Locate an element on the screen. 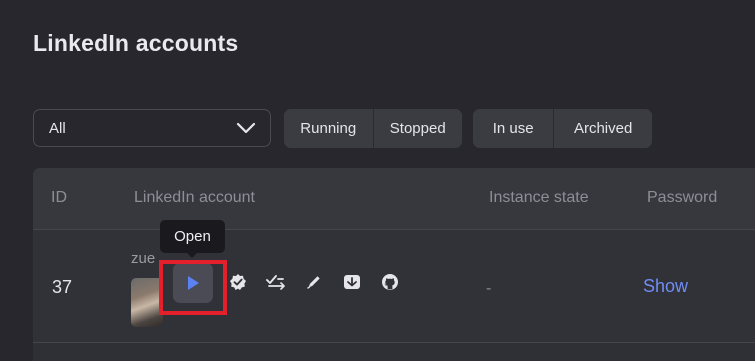 This screenshot has width=755, height=361. edit-button is located at coordinates (314, 282).